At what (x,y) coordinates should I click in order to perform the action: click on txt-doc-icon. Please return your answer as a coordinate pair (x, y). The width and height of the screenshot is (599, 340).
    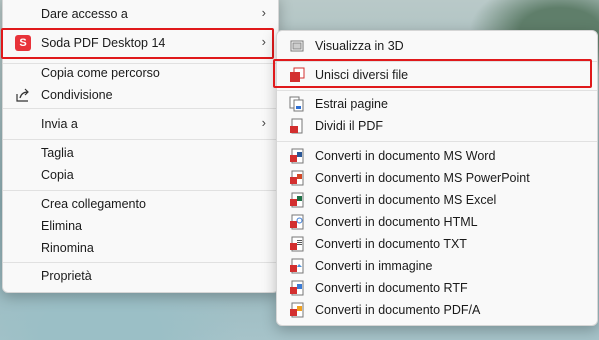
    Looking at the image, I should click on (297, 244).